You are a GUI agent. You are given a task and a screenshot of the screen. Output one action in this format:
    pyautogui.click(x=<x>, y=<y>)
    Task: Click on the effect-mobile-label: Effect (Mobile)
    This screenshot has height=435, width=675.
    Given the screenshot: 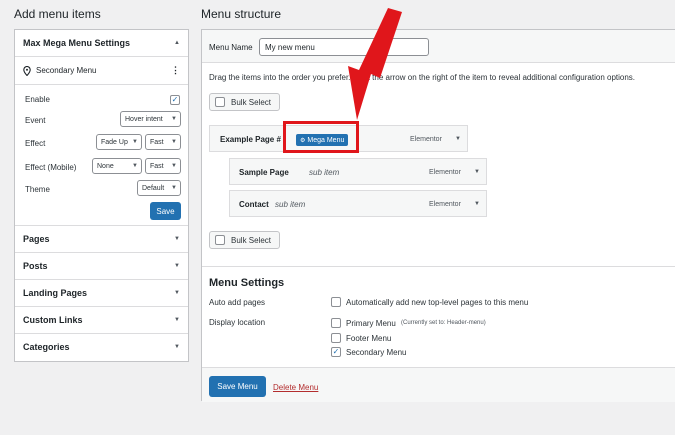 What is the action you would take?
    pyautogui.click(x=51, y=167)
    